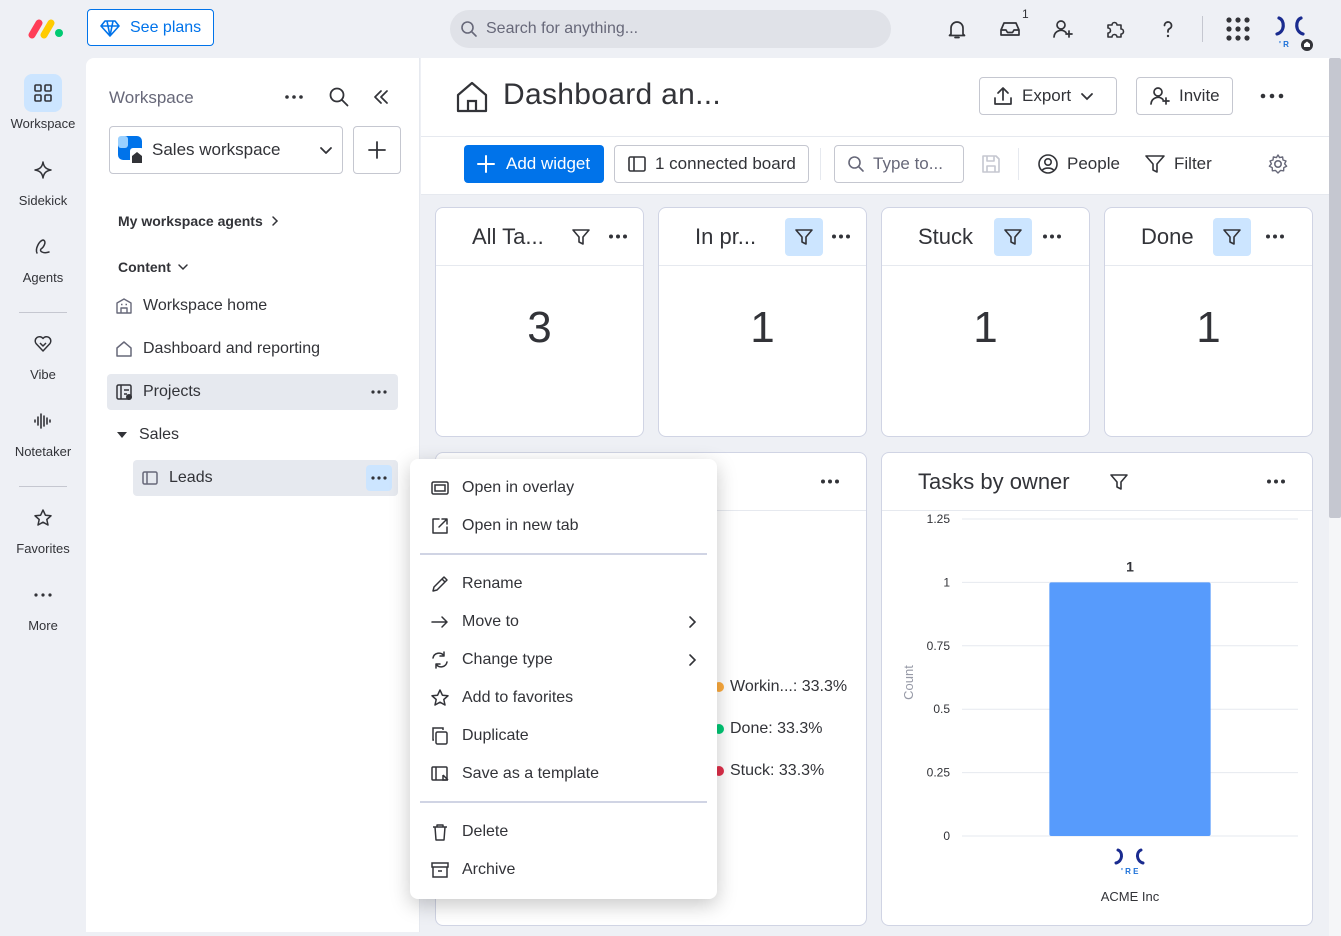 Image resolution: width=1341 pixels, height=936 pixels. Describe the element at coordinates (1294, 32) in the screenshot. I see `user-avatar: ' R` at that location.